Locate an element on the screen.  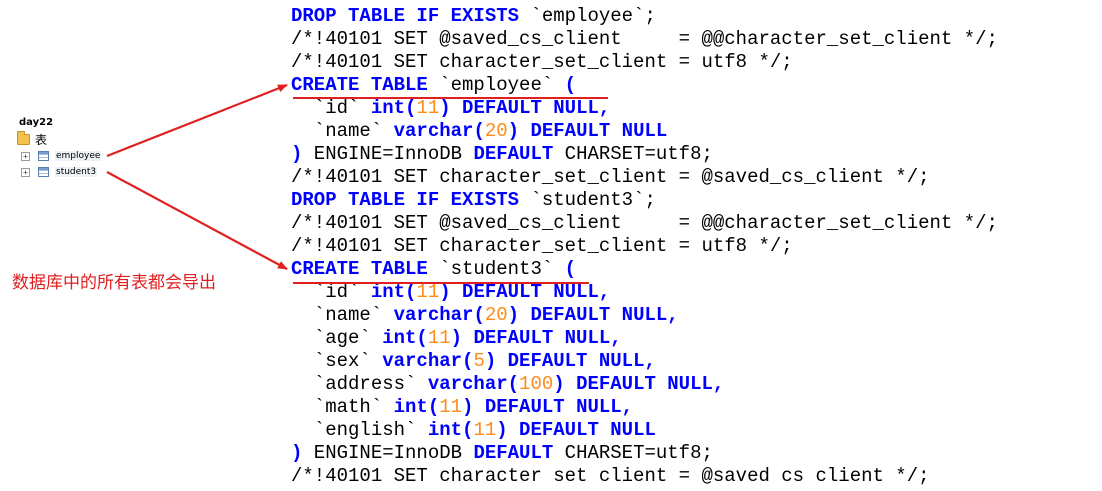
code-line: `address` varchar(100) DEFAULT NULL, is located at coordinates (696, 384).